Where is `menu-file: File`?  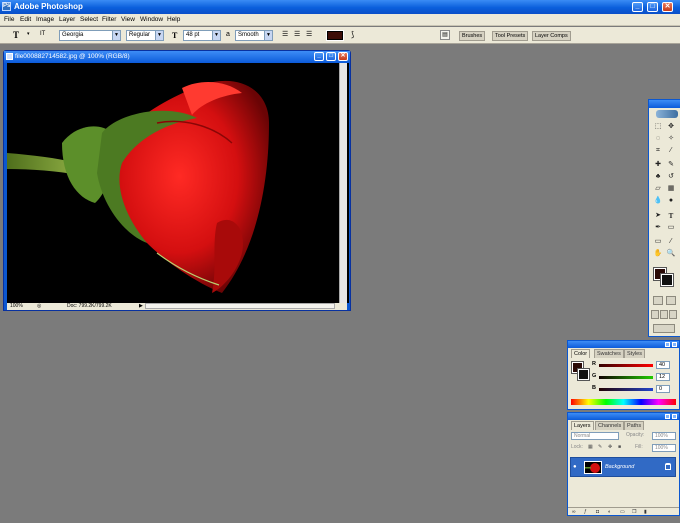
menu-file: File is located at coordinates (9, 19).